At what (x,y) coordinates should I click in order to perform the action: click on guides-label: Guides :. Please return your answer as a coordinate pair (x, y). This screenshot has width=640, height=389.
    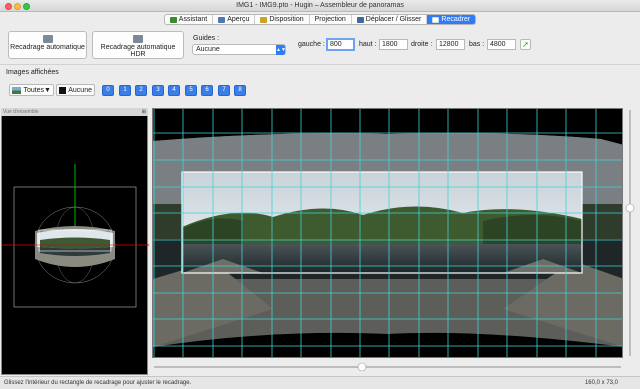
    Looking at the image, I should click on (206, 38).